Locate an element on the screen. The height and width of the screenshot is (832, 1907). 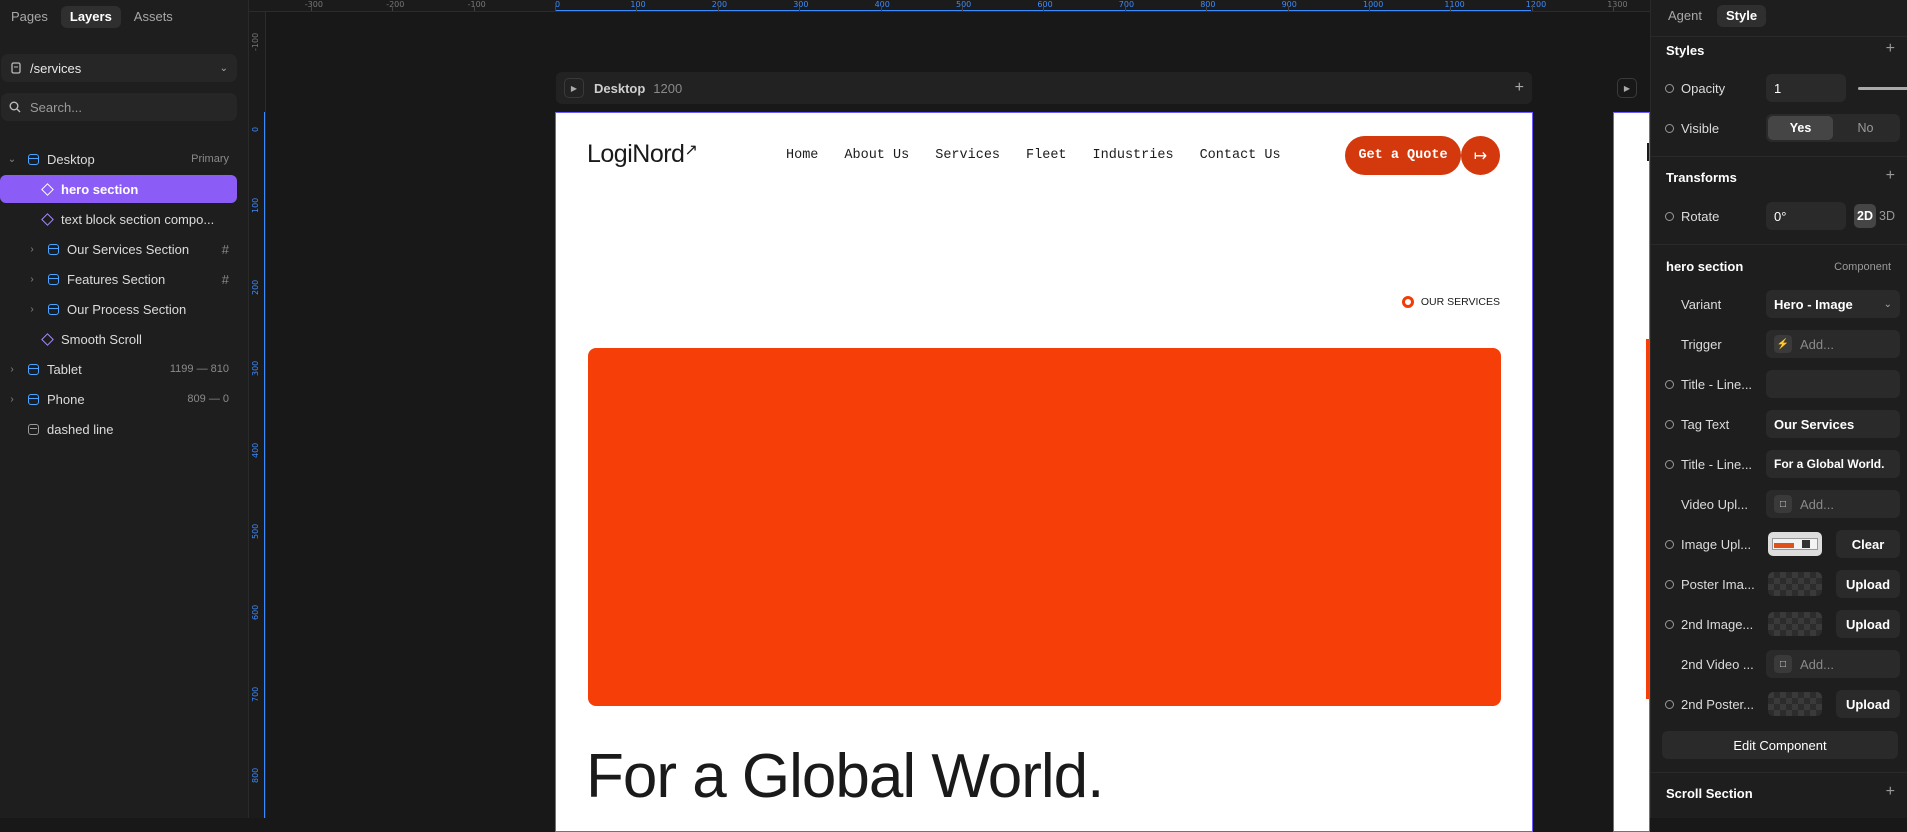
title-line-2-input: For a Global World. is located at coordinates (1833, 464).